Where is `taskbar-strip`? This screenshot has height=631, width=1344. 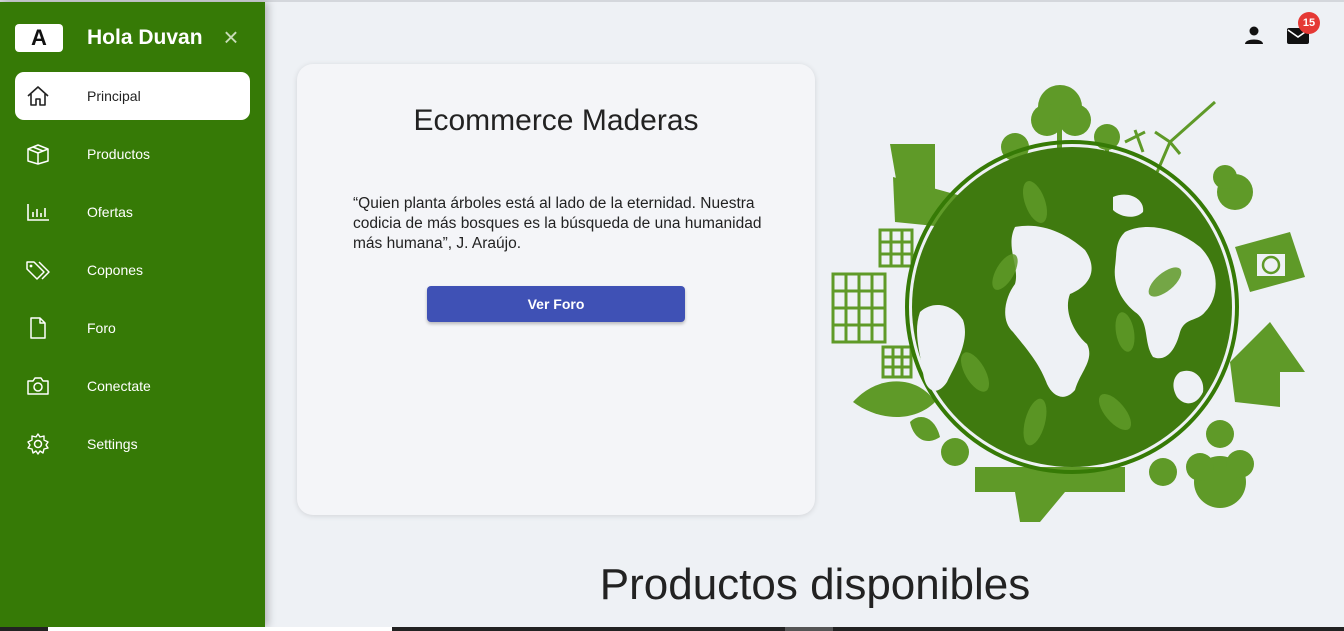 taskbar-strip is located at coordinates (672, 629).